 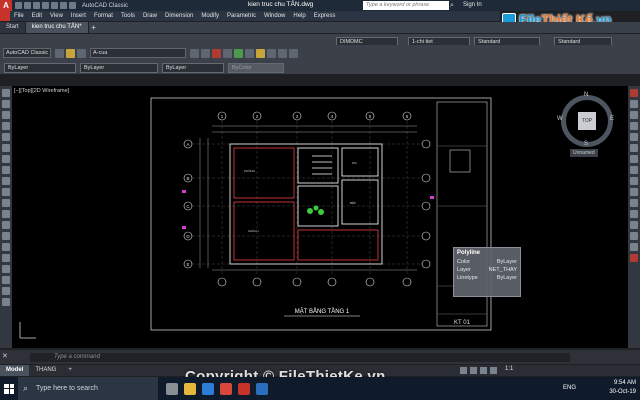 What do you see at coordinates (560, 119) in the screenshot?
I see `viewcube-west: W` at bounding box center [560, 119].